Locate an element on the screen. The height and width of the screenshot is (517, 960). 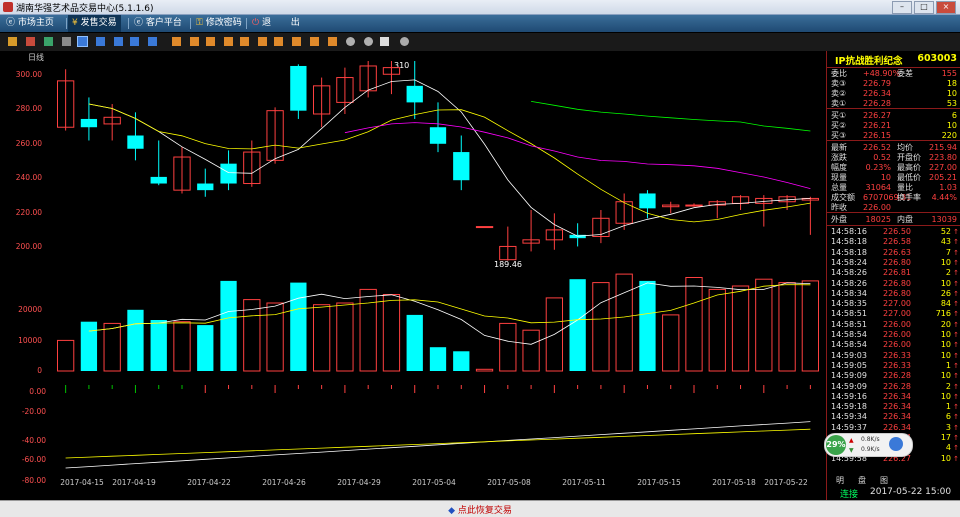
quote-label: 外盘 is located at coordinates (839, 219).